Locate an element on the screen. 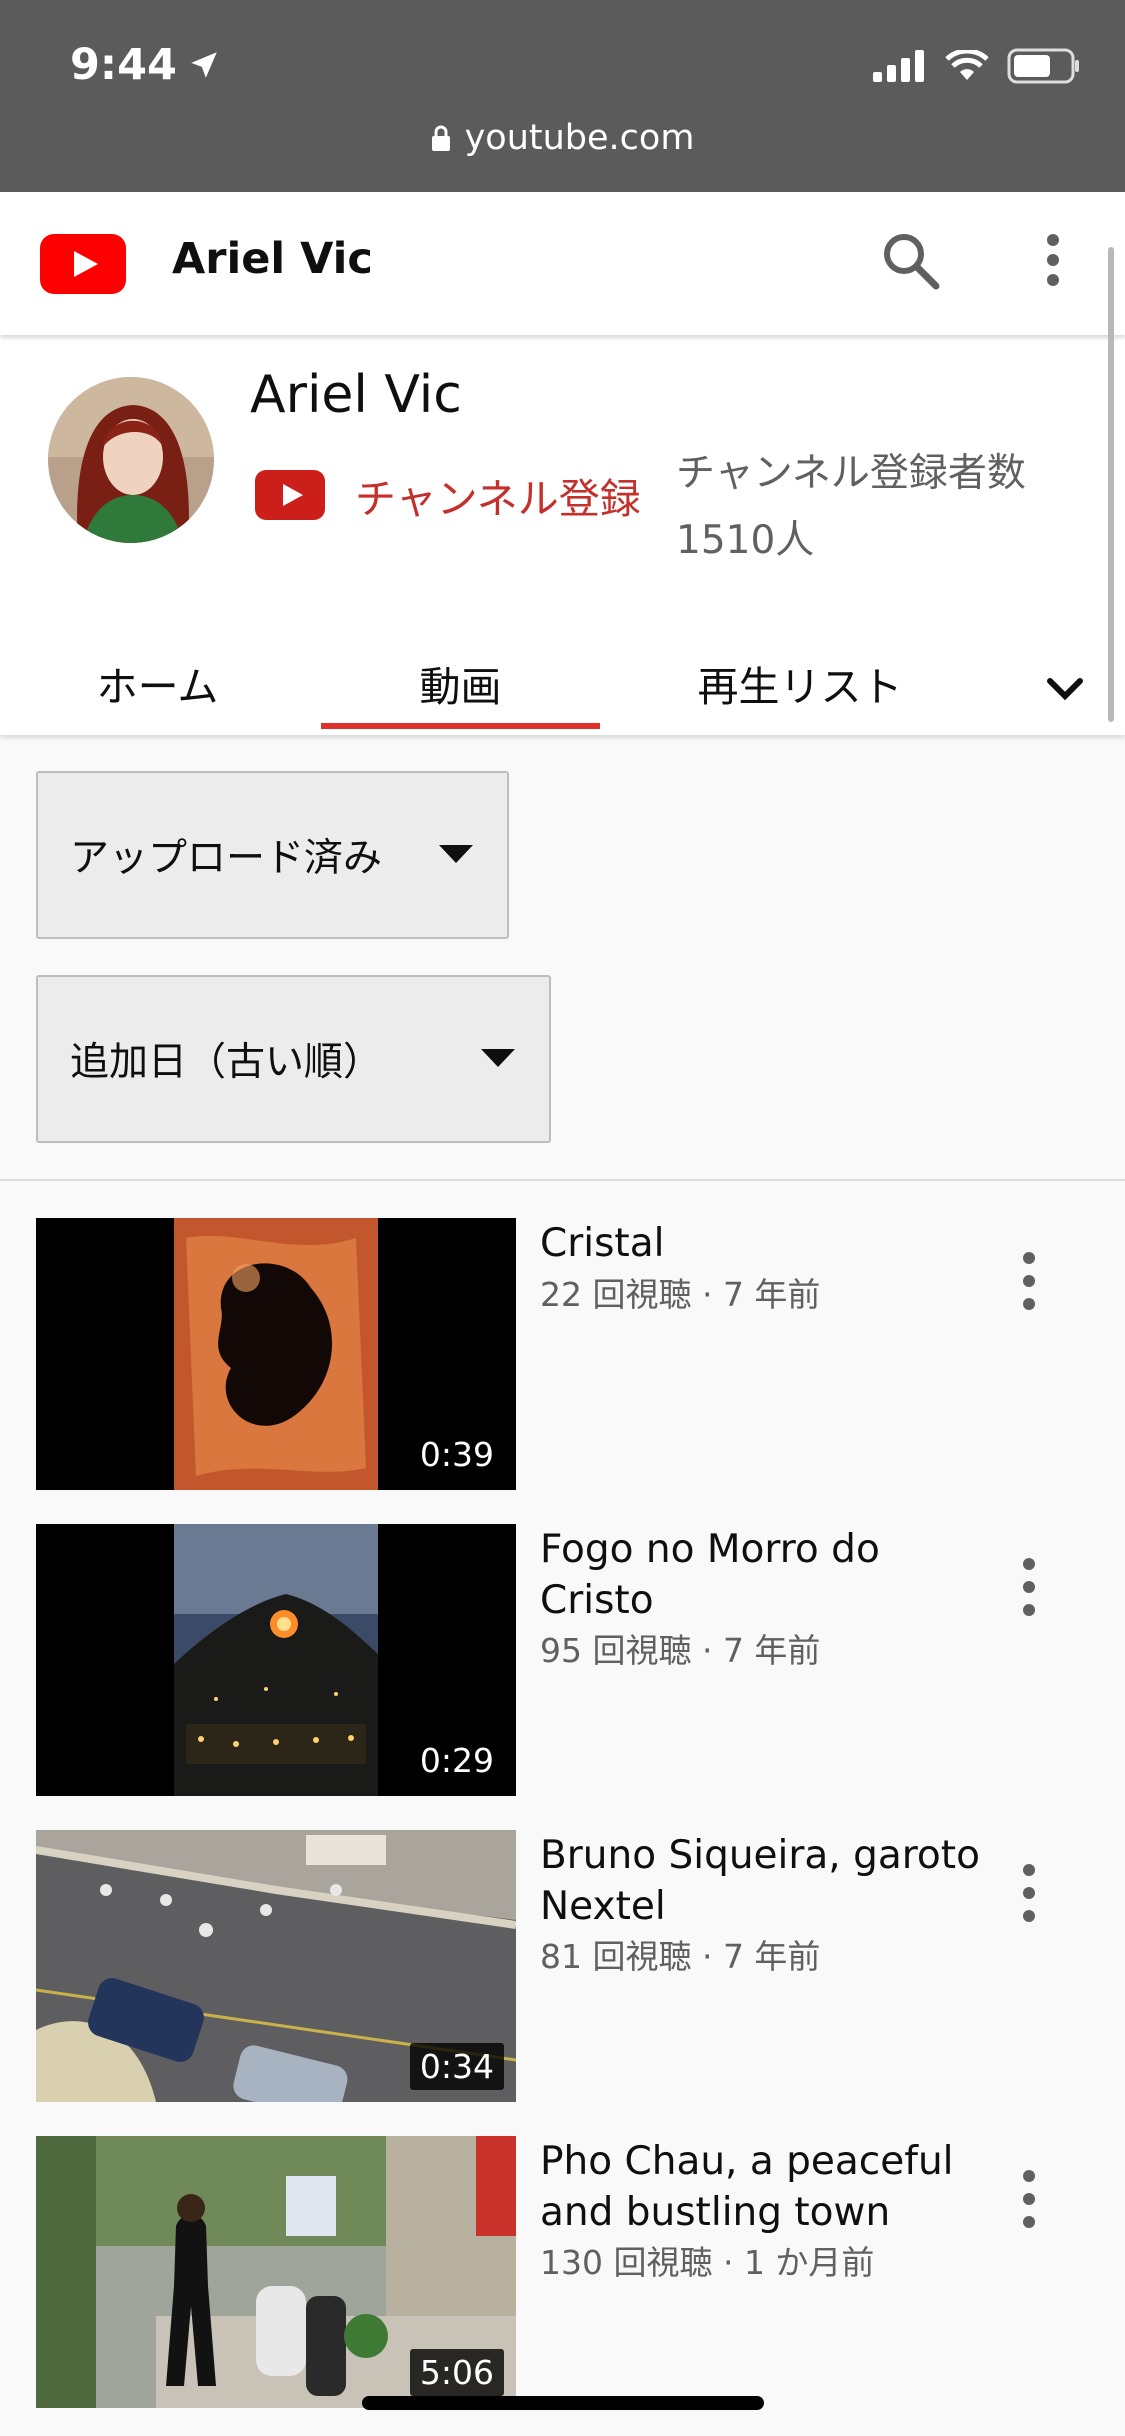 Image resolution: width=1125 pixels, height=2436 pixels. chevron-down-icon is located at coordinates (1065, 688).